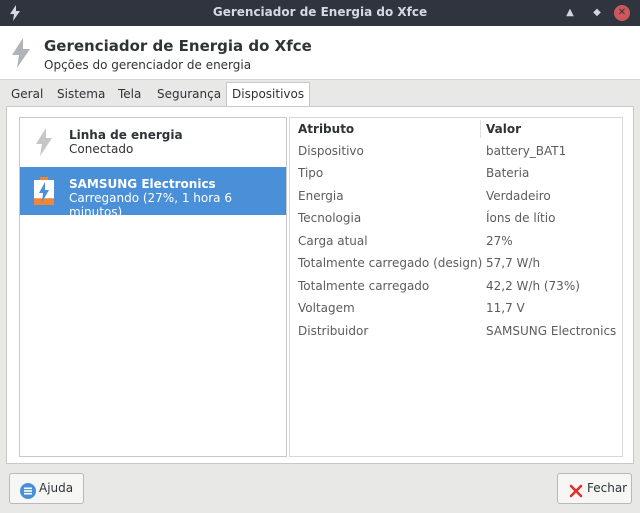  Describe the element at coordinates (456, 151) in the screenshot. I see `table-row: Dispositivo battery_BAT1` at that location.